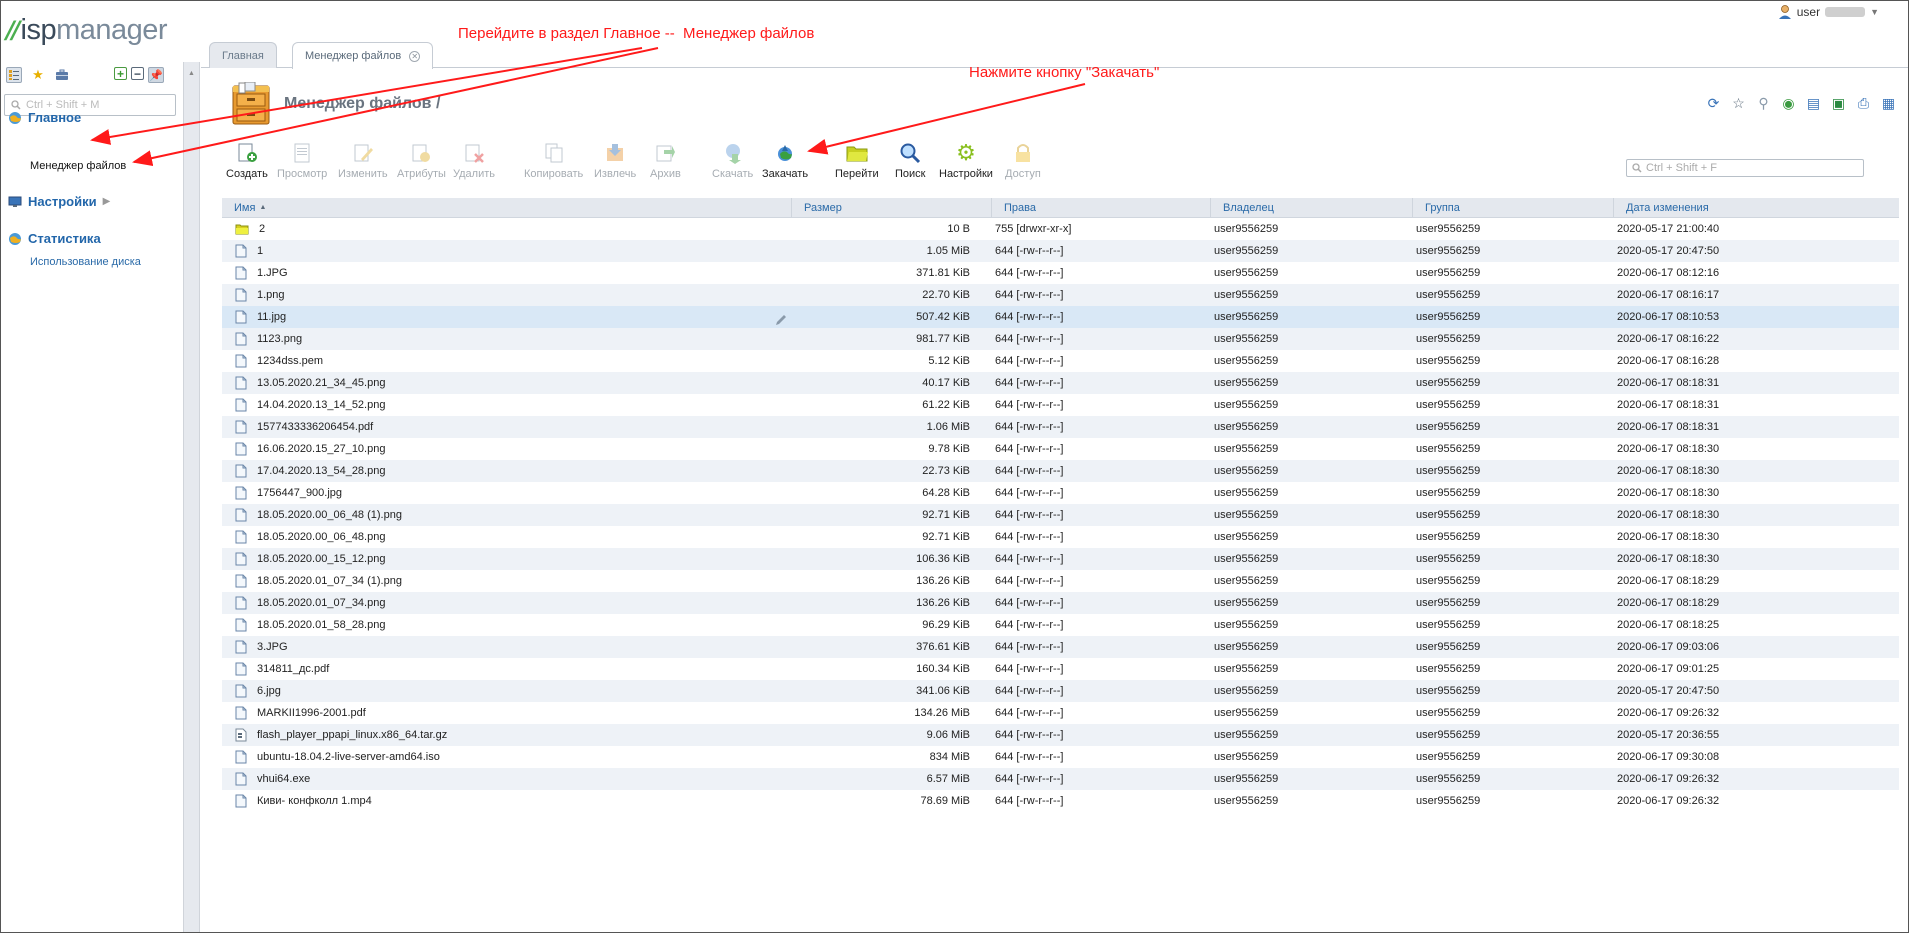 Image resolution: width=1909 pixels, height=933 pixels. I want to click on pin-icon: ⚲, so click(1763, 103).